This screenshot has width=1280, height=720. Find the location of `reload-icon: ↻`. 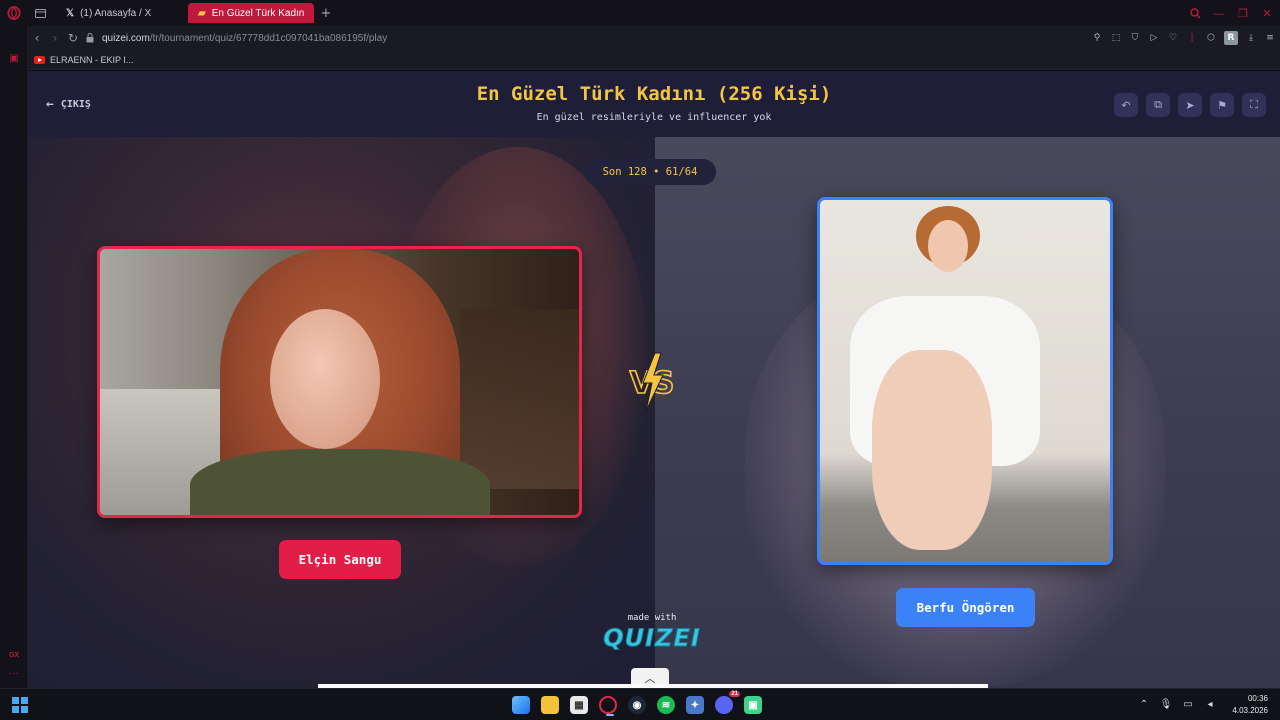

reload-icon: ↻ is located at coordinates (73, 38).